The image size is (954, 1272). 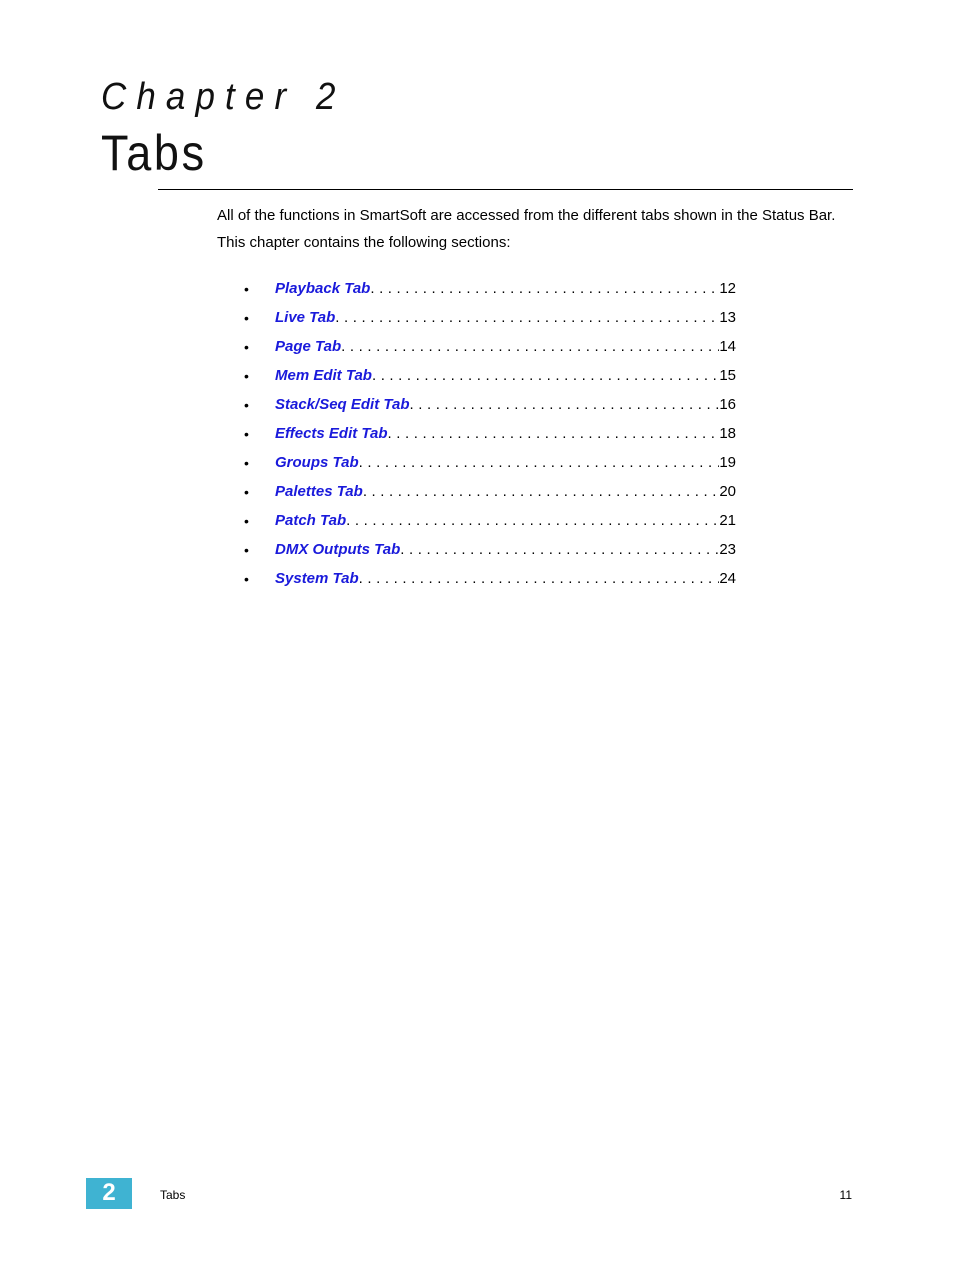 I want to click on list-item: • Patch Tab 21, so click(x=494, y=525).